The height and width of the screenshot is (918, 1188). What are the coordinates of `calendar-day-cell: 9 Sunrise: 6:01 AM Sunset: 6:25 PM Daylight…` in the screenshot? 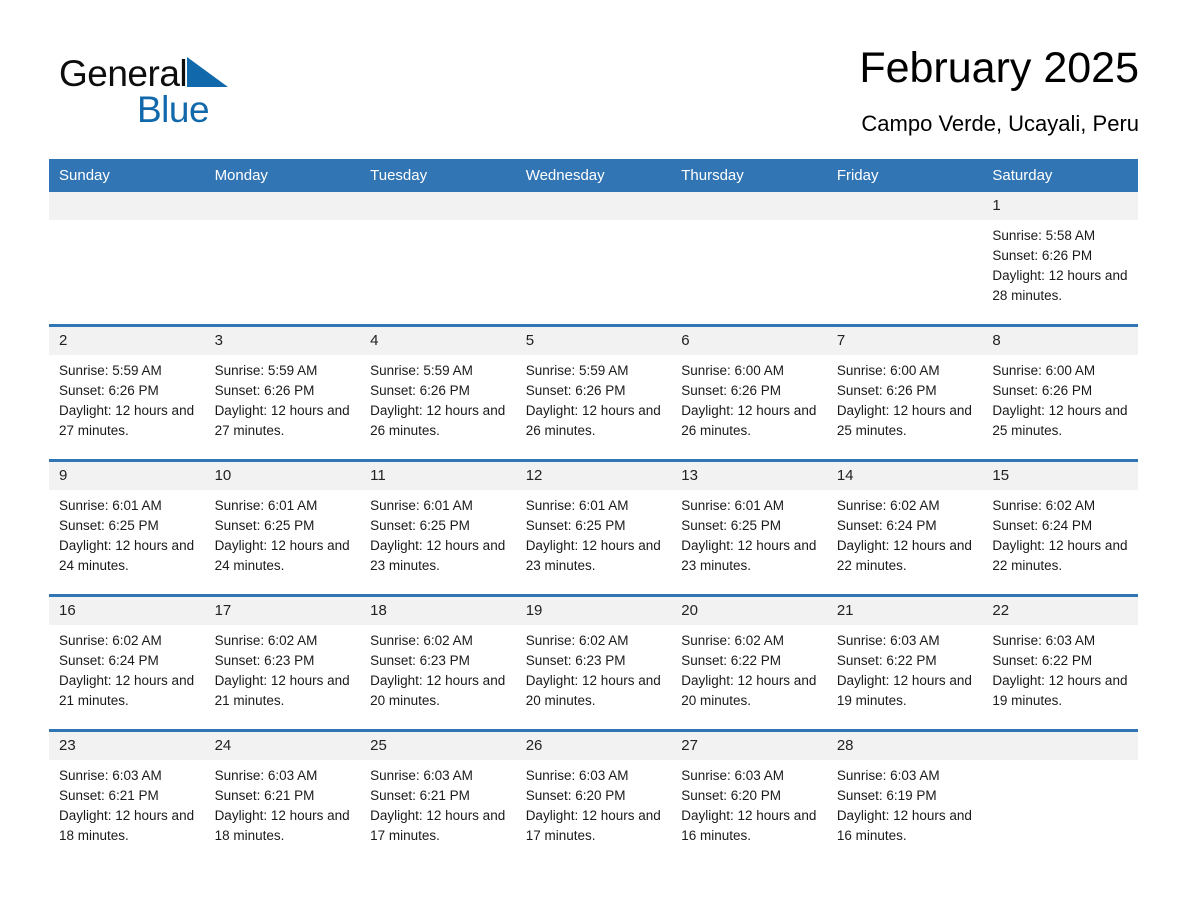 It's located at (127, 527).